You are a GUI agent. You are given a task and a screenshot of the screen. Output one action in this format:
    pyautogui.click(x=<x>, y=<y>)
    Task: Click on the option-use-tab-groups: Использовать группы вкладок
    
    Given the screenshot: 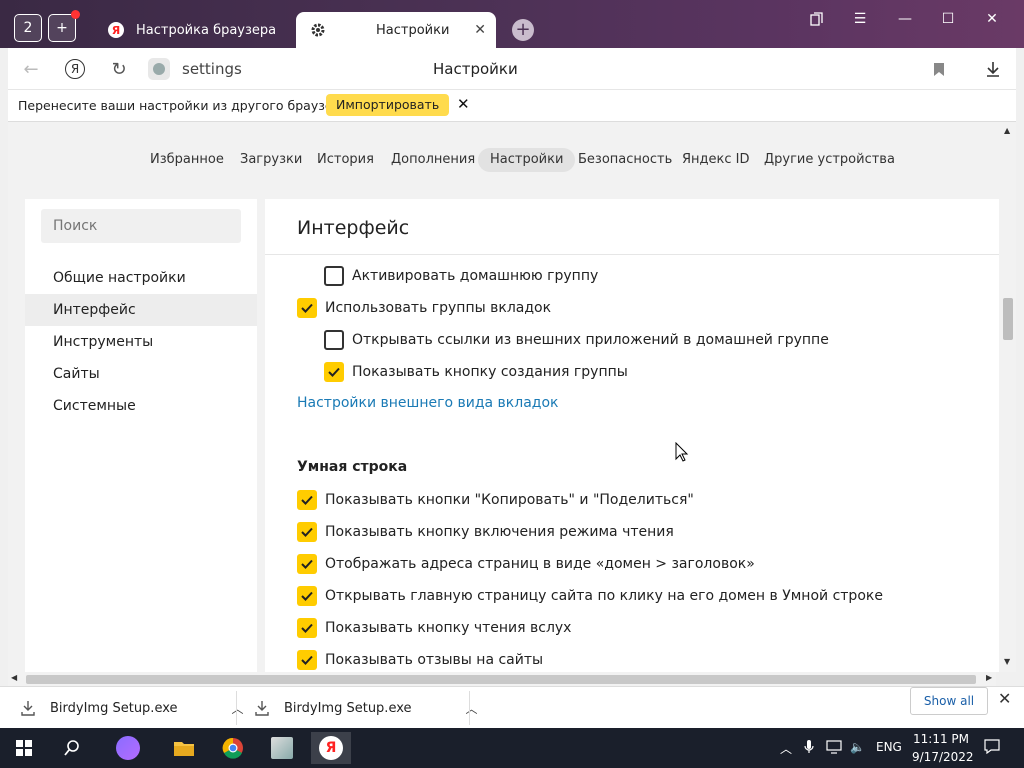 What is the action you would take?
    pyautogui.click(x=424, y=308)
    